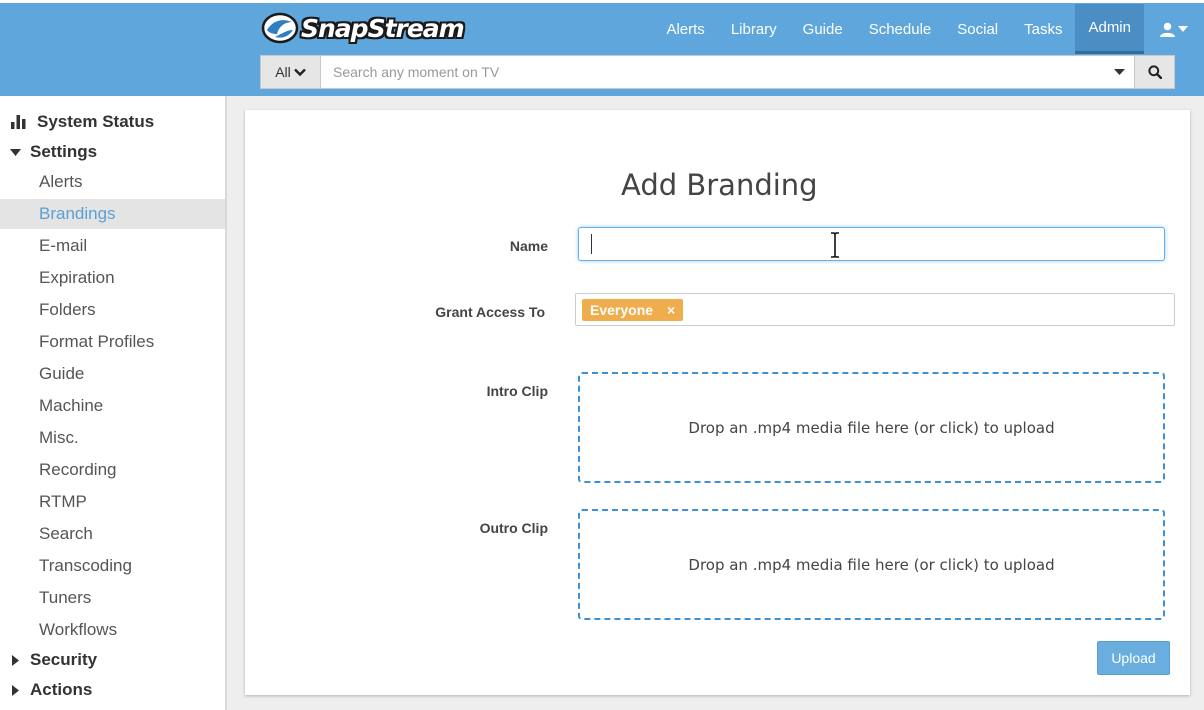  Describe the element at coordinates (112, 660) in the screenshot. I see `sidebar-item-security: Security` at that location.